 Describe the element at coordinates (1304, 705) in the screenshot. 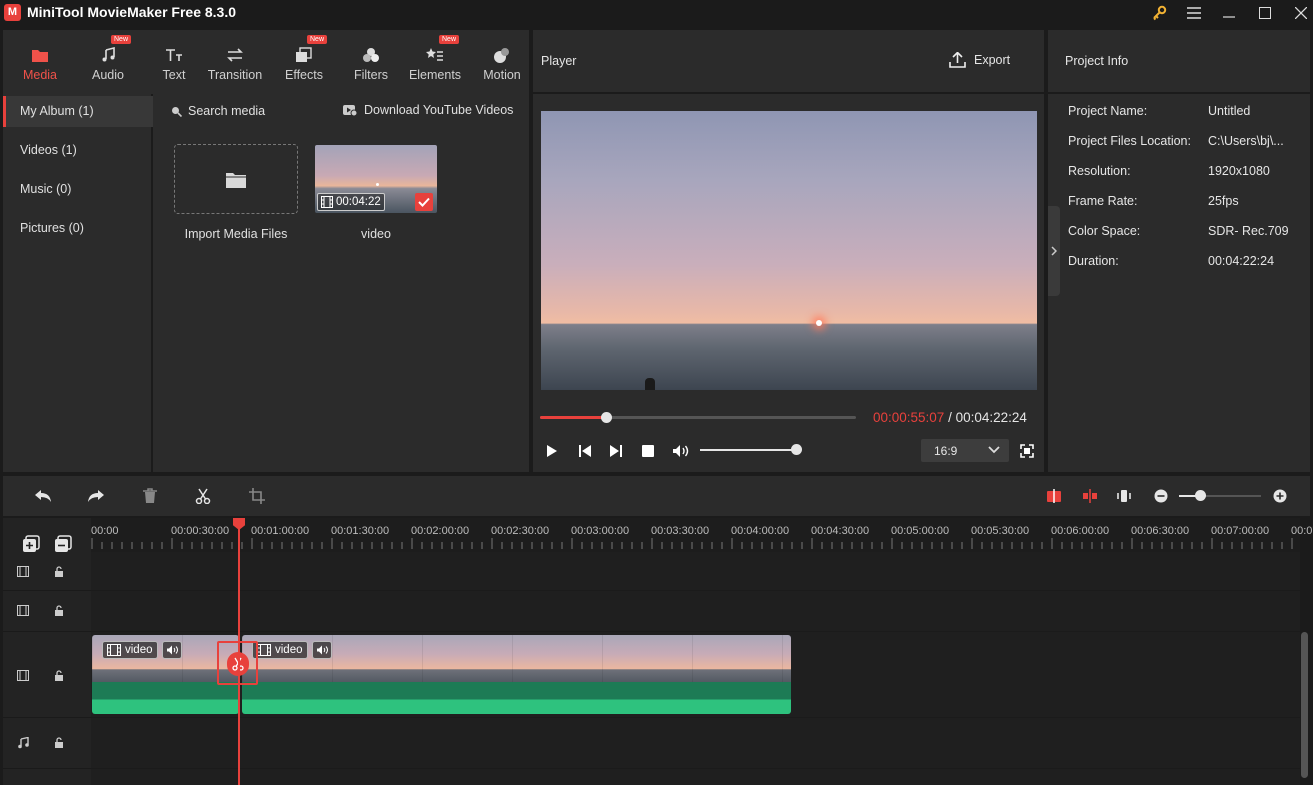

I see `timeline-scrollbar` at that location.